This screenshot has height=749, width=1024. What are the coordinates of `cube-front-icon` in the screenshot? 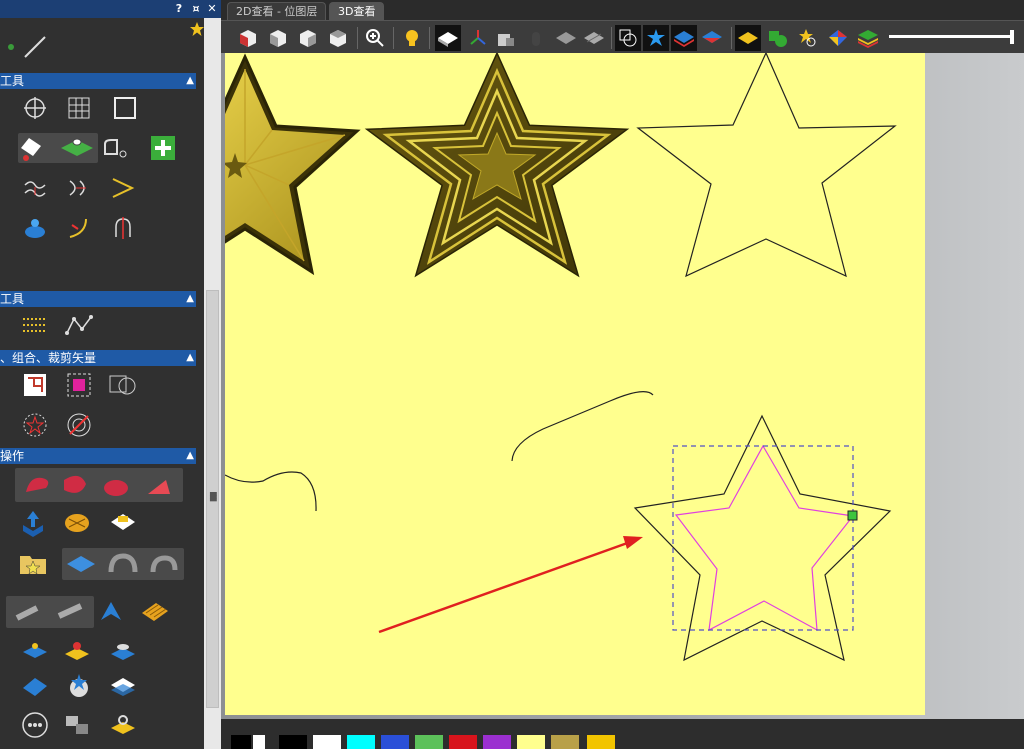 It's located at (248, 38).